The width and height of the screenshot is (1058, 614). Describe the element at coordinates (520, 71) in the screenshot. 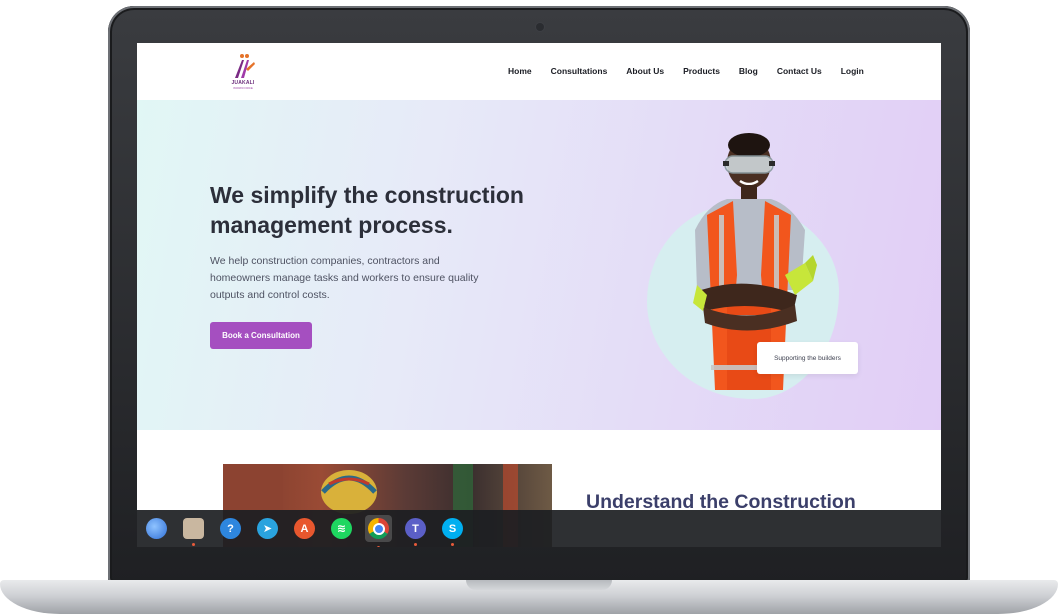

I see `nav-home: Home` at that location.